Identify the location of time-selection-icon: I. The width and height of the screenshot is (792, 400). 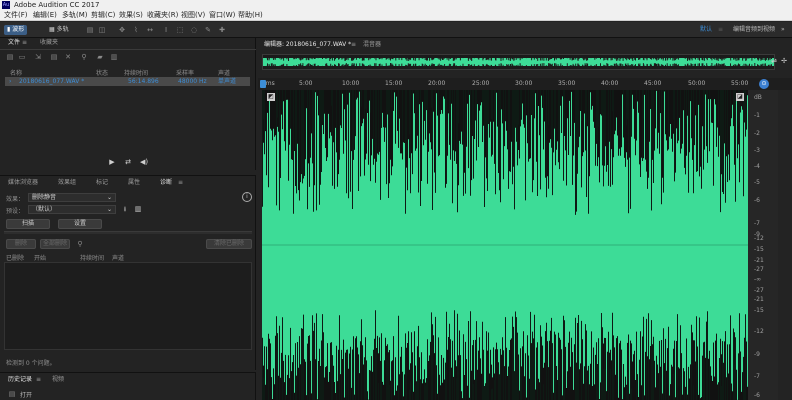
(166, 30).